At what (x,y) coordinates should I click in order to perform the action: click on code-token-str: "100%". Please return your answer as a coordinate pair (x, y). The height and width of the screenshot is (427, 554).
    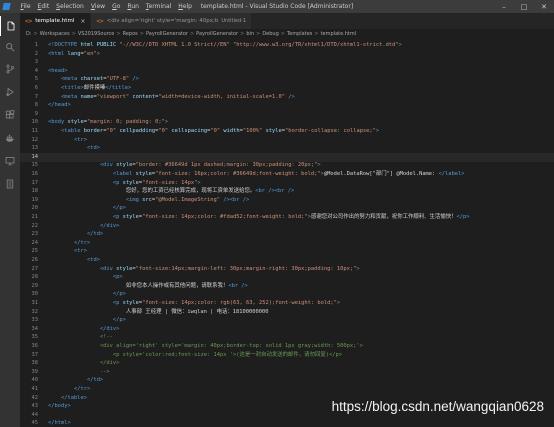
    Looking at the image, I should click on (252, 131).